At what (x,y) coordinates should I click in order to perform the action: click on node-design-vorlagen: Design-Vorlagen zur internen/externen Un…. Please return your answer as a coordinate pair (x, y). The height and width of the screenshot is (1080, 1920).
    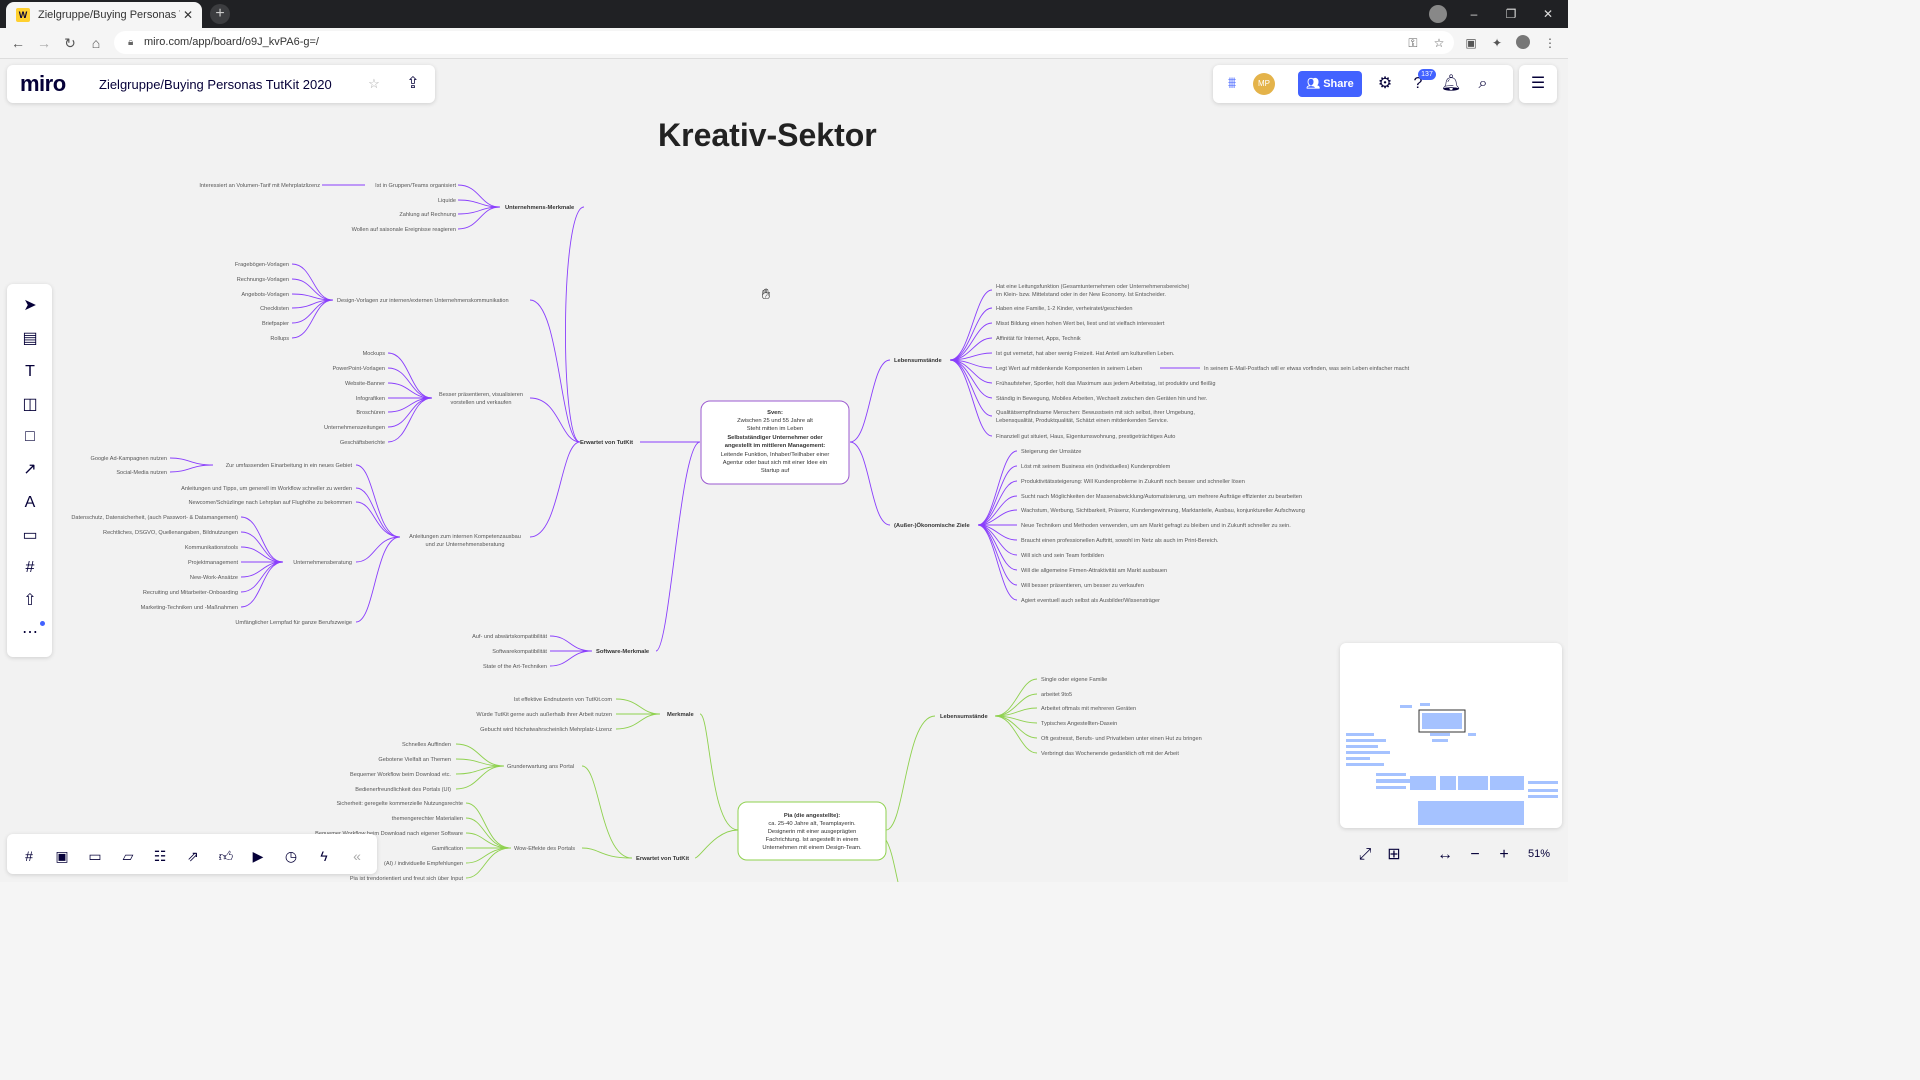
    Looking at the image, I should click on (423, 301).